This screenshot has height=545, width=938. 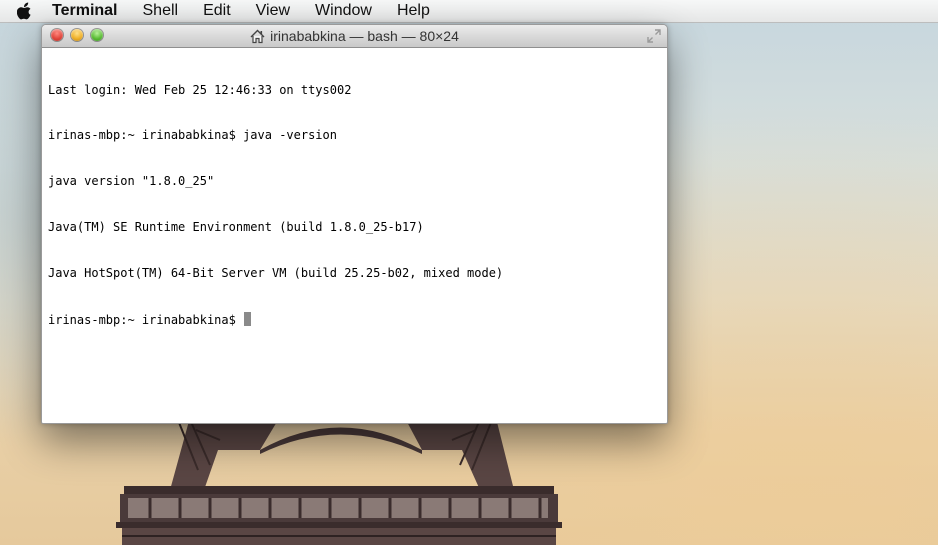 I want to click on text-cursor, so click(x=248, y=319).